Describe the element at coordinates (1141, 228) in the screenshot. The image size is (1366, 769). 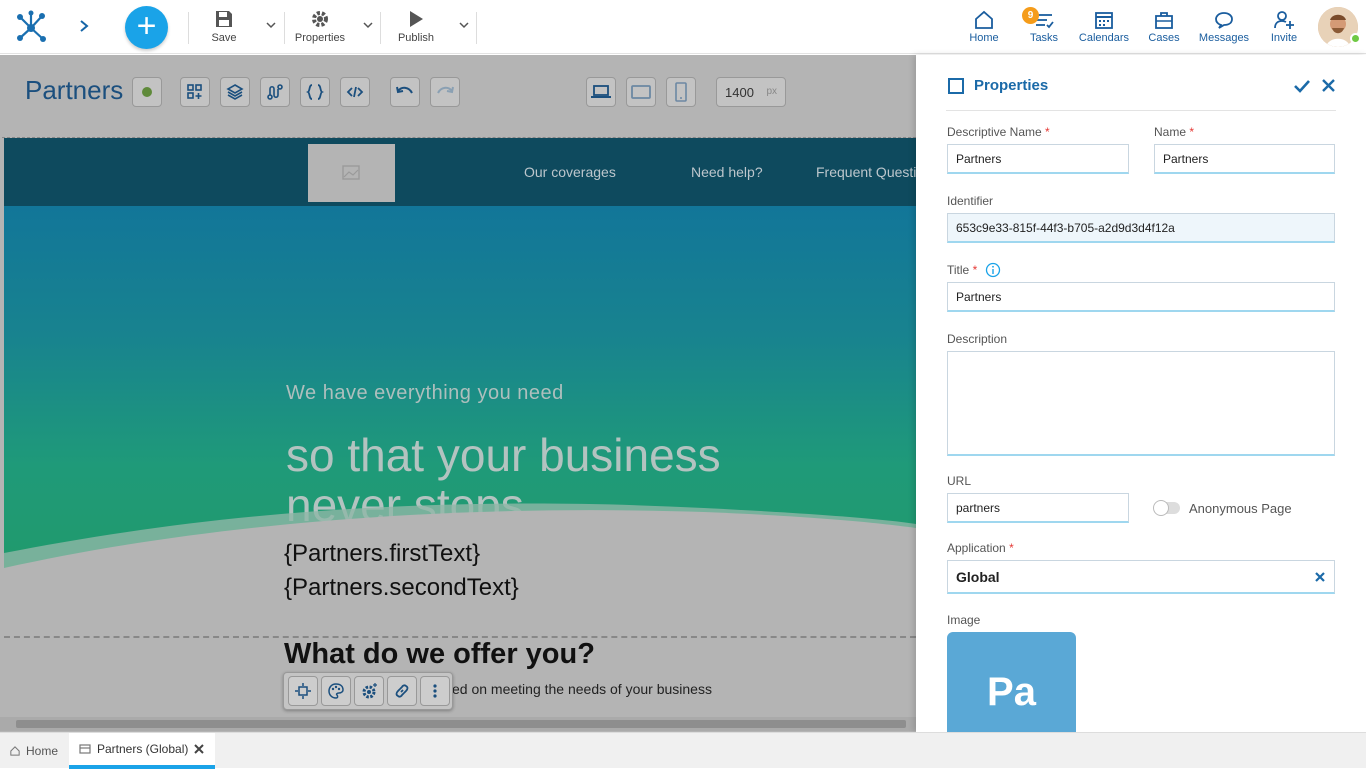
I see `identifier-field: 653c9e33-815f-44f3-b705-a2d9d3d4f12a` at that location.